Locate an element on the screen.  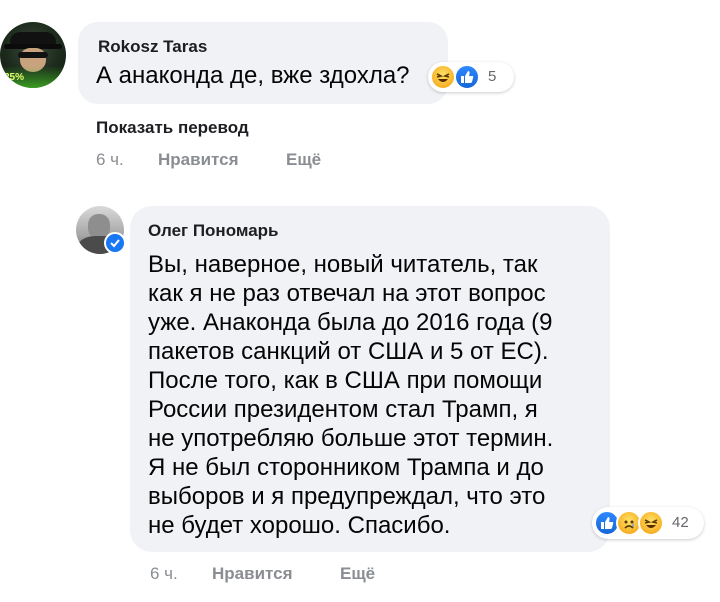
comment-text-line: уже. Анаконда была до 2016 года (9 is located at coordinates (350, 322).